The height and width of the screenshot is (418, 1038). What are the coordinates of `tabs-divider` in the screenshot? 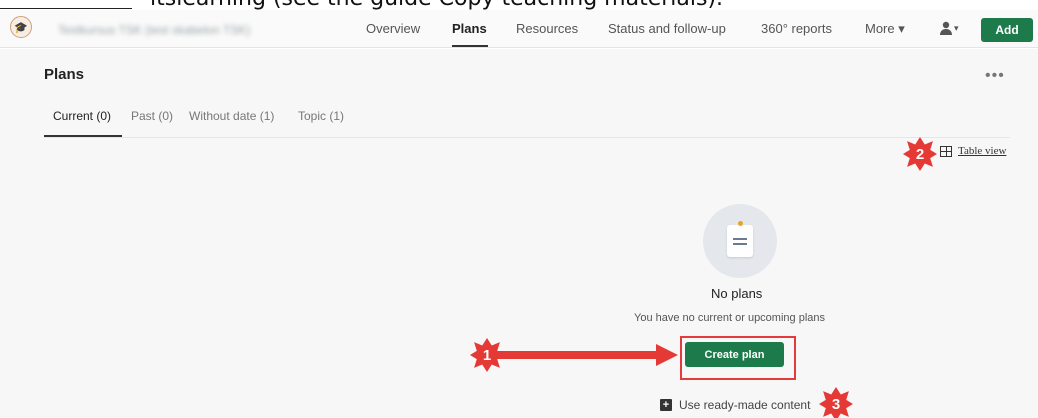 It's located at (527, 137).